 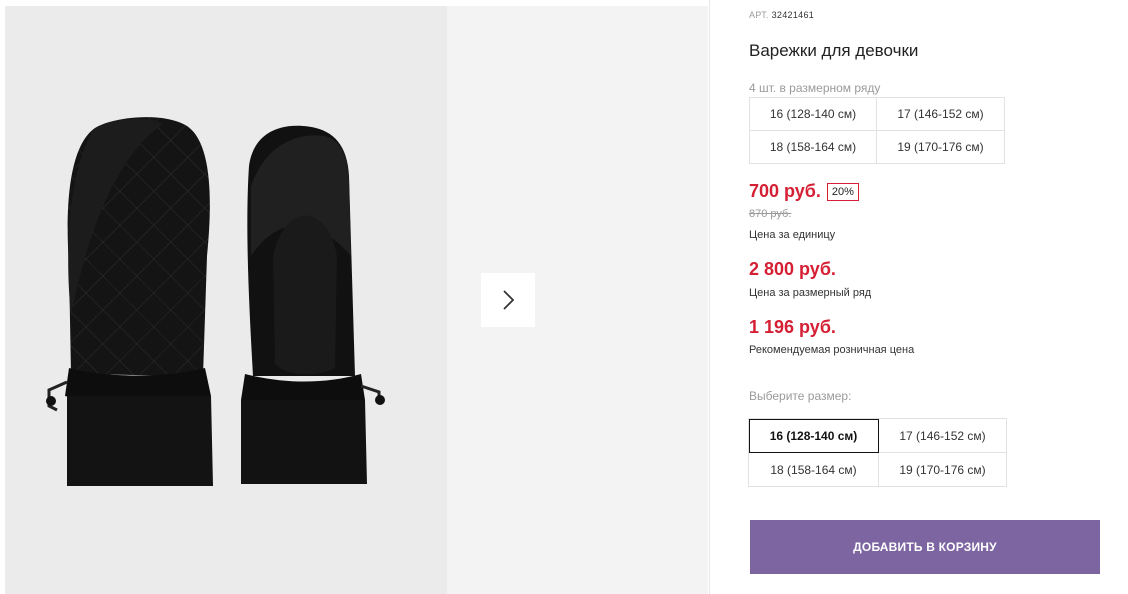 I want to click on column-divider, so click(x=709, y=297).